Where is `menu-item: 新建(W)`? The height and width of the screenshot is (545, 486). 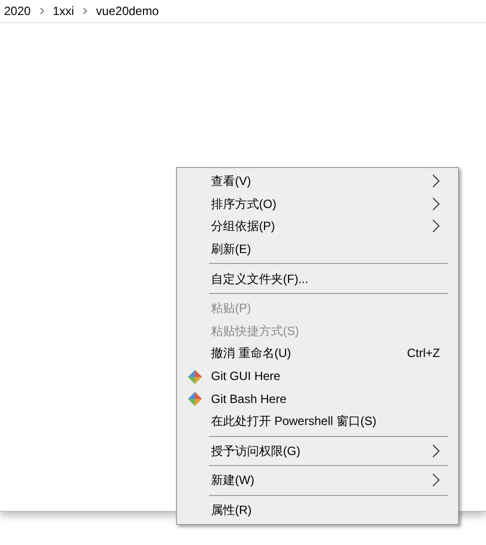 menu-item: 新建(W) is located at coordinates (317, 480).